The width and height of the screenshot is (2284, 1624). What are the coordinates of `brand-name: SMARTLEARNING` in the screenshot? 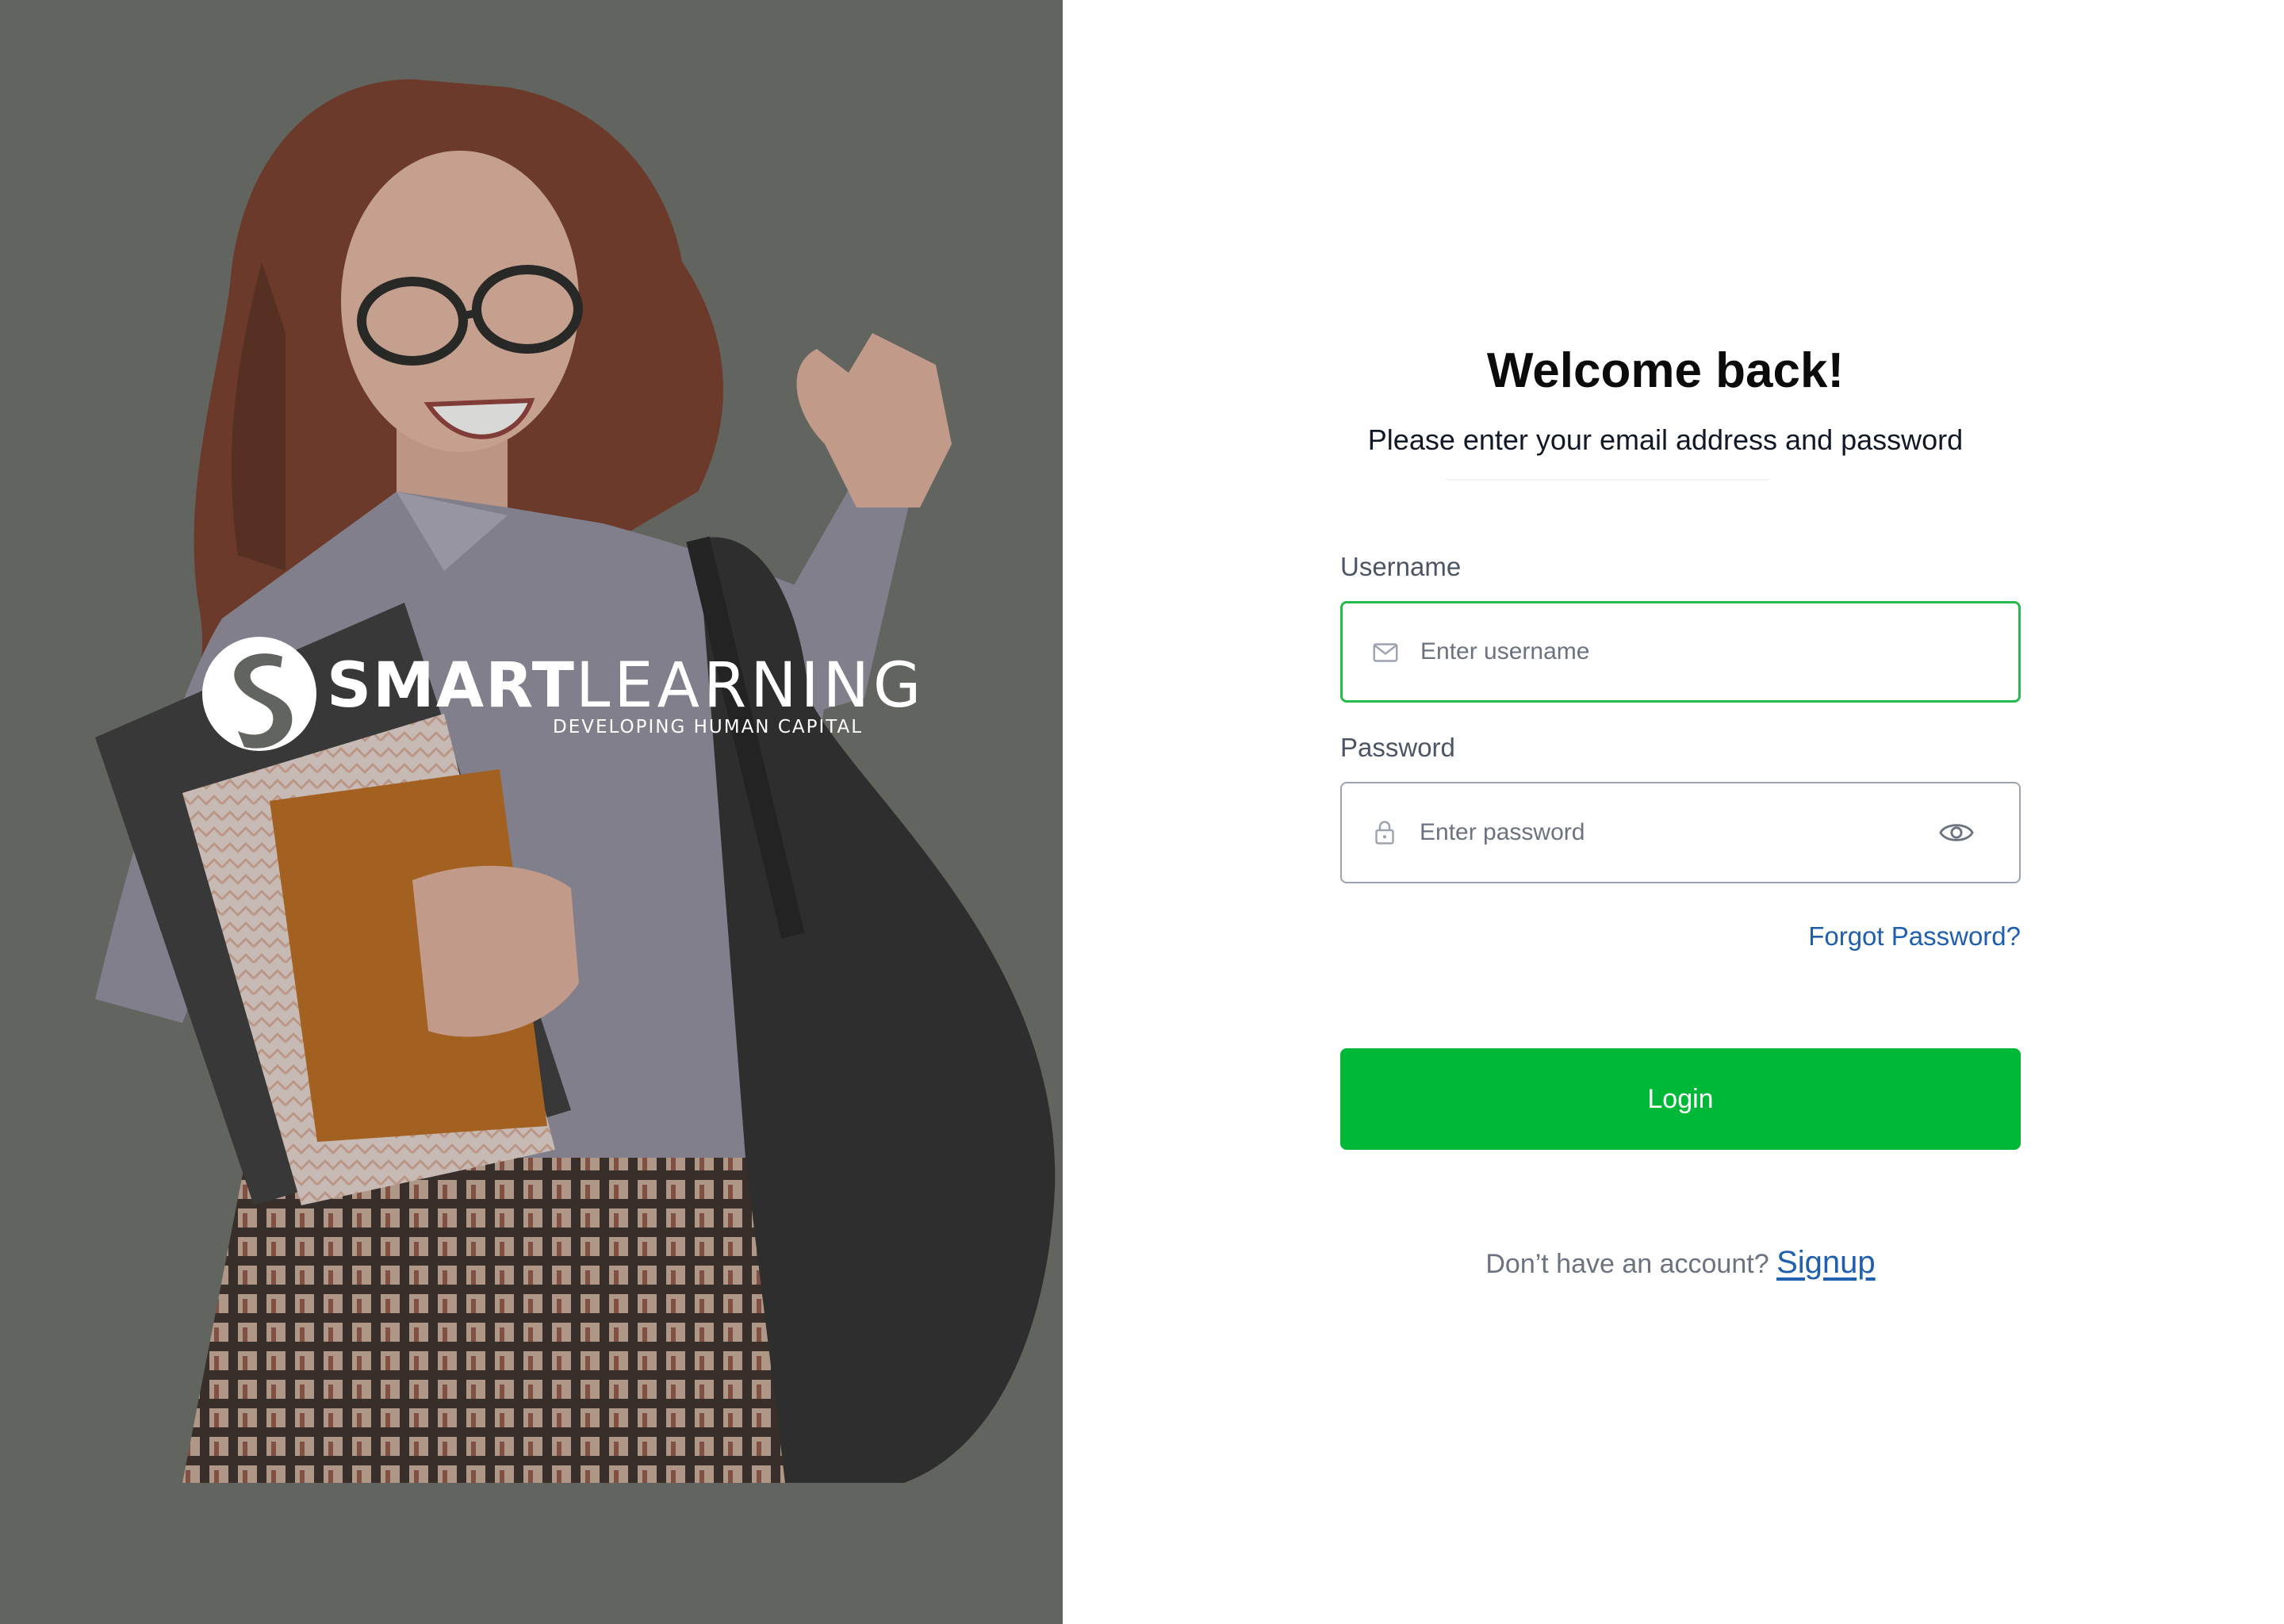 It's located at (626, 686).